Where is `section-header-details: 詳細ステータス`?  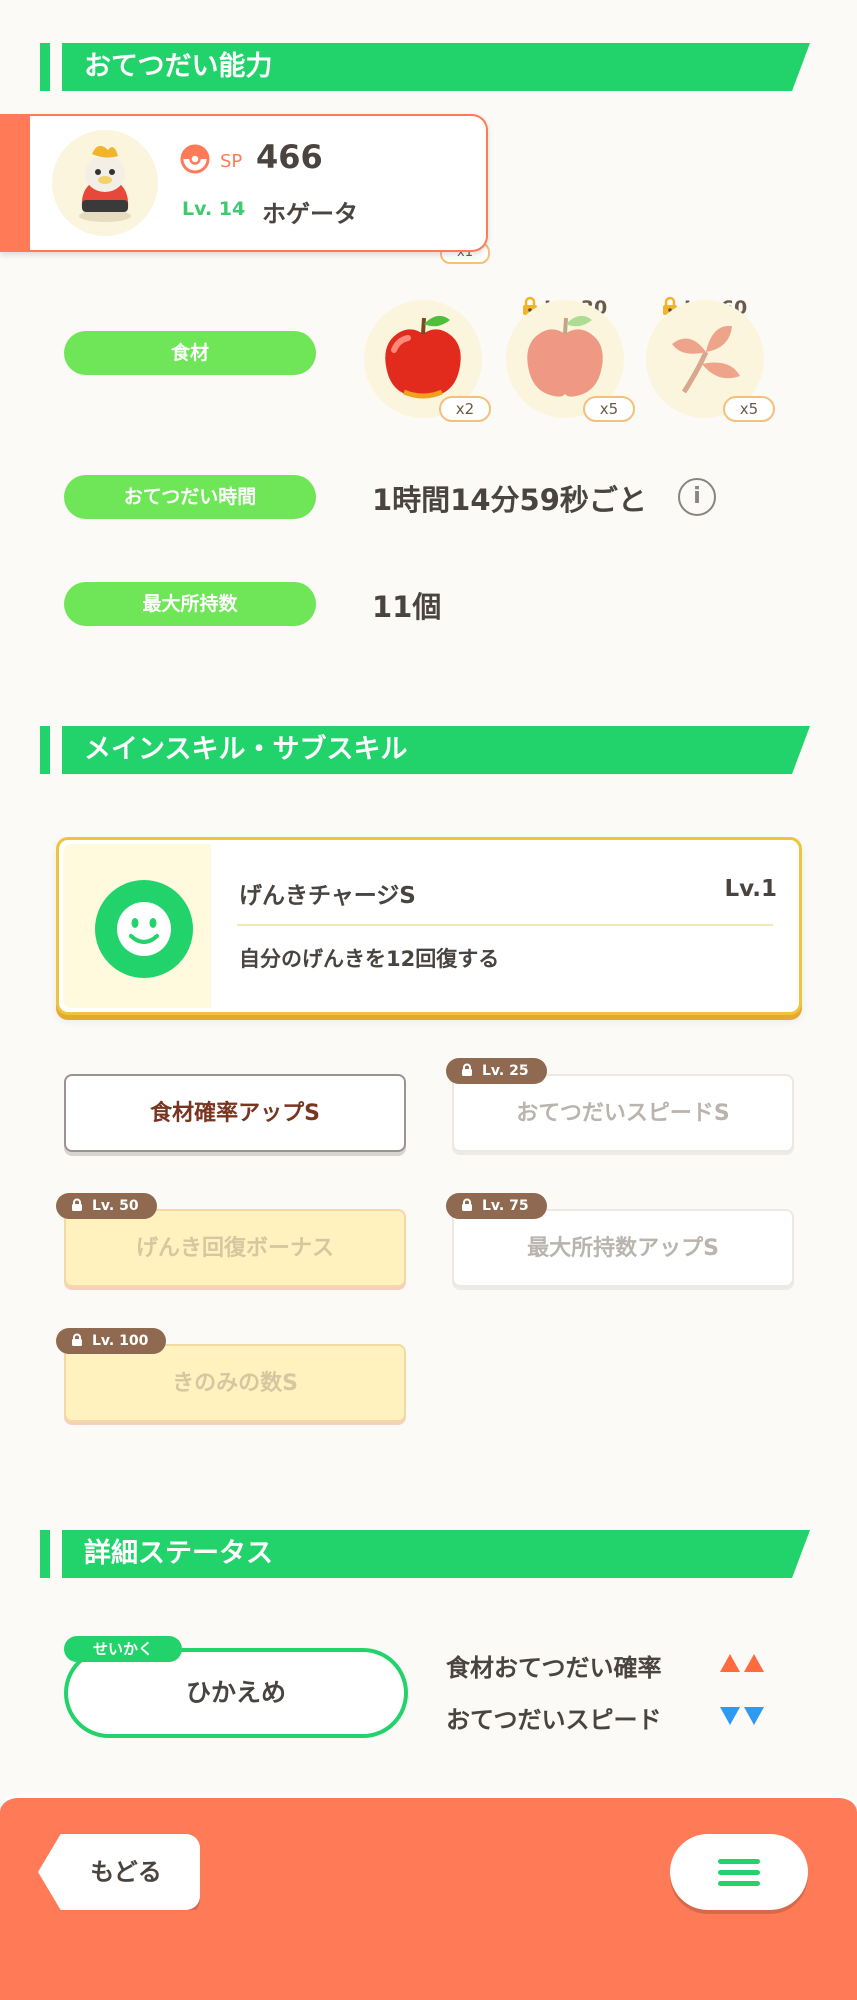 section-header-details: 詳細ステータス is located at coordinates (425, 1554).